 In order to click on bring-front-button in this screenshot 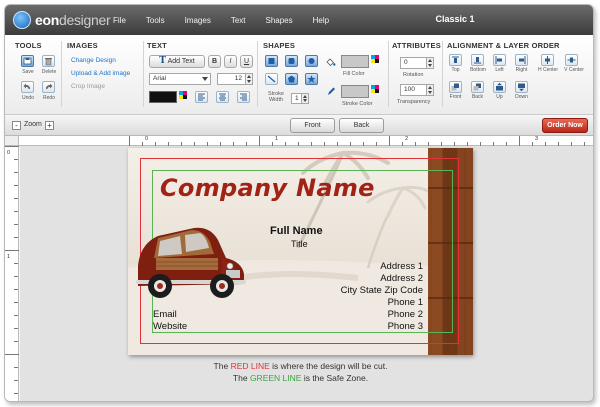, I will do `click(455, 87)`.